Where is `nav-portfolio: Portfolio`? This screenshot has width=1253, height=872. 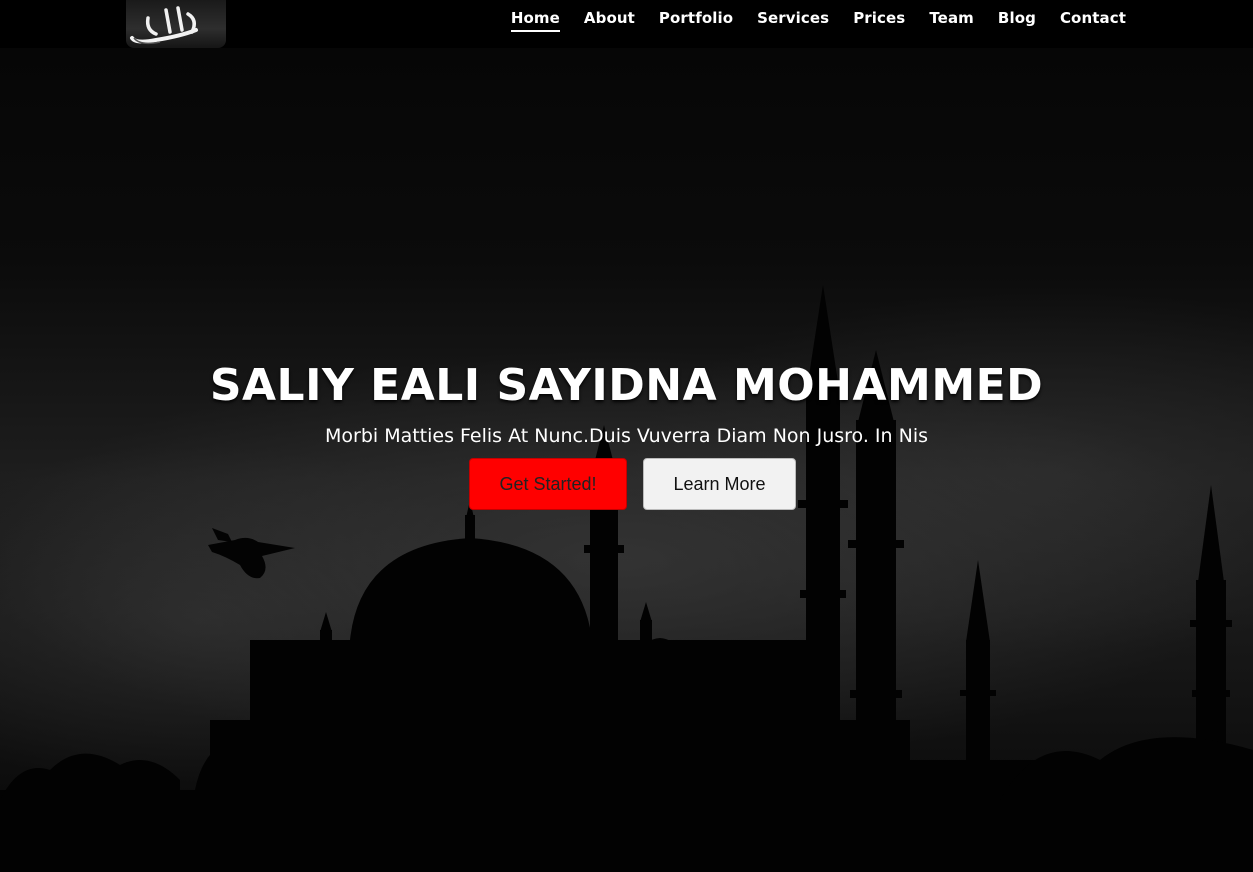
nav-portfolio: Portfolio is located at coordinates (696, 18).